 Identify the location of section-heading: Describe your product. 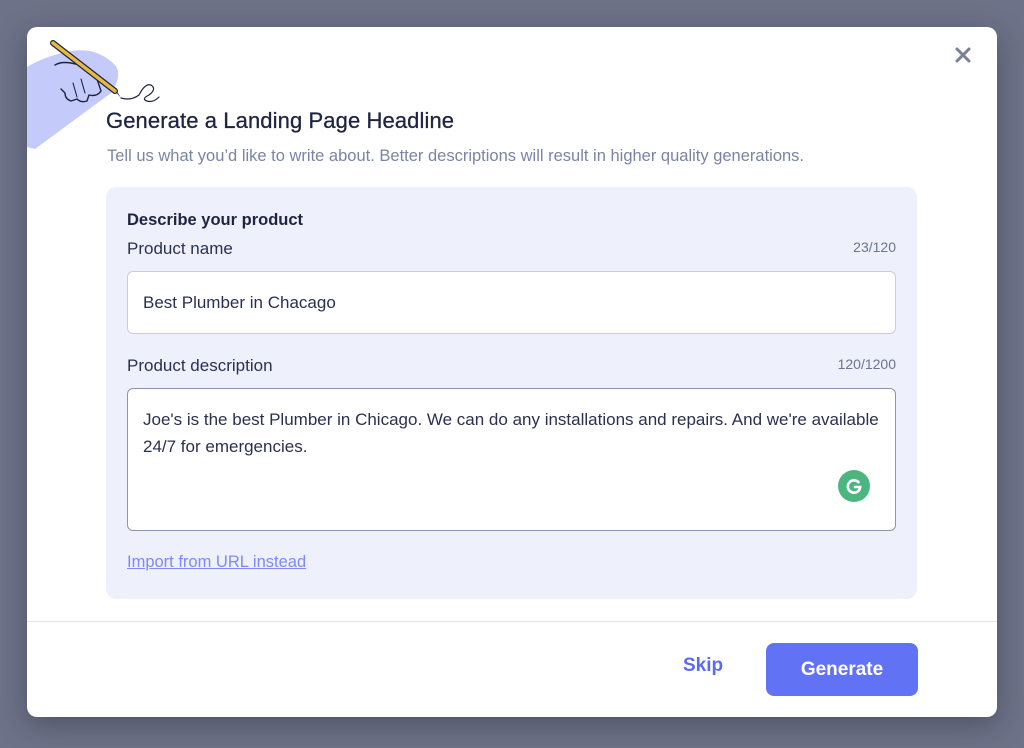
(215, 220).